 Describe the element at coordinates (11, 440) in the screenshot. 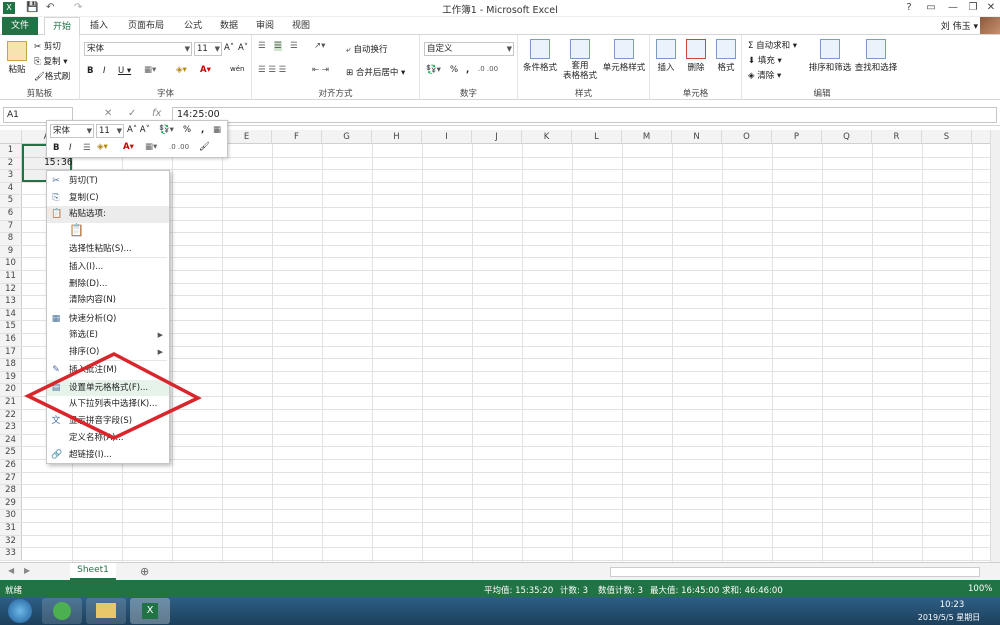

I see `row-header: 24` at that location.